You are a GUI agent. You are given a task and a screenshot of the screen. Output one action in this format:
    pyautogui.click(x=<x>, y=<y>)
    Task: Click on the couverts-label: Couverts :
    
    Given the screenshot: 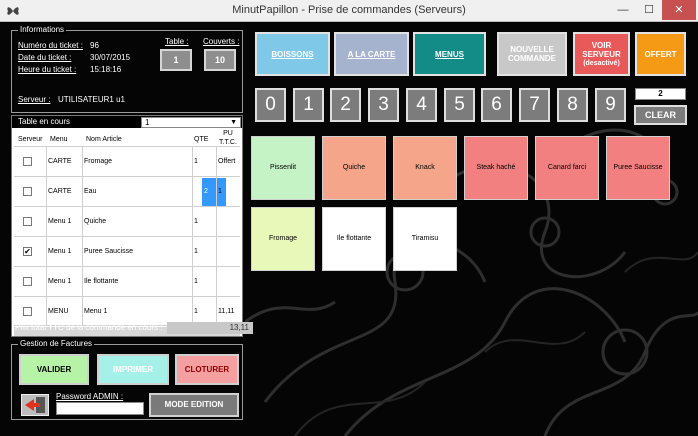 What is the action you would take?
    pyautogui.click(x=221, y=41)
    